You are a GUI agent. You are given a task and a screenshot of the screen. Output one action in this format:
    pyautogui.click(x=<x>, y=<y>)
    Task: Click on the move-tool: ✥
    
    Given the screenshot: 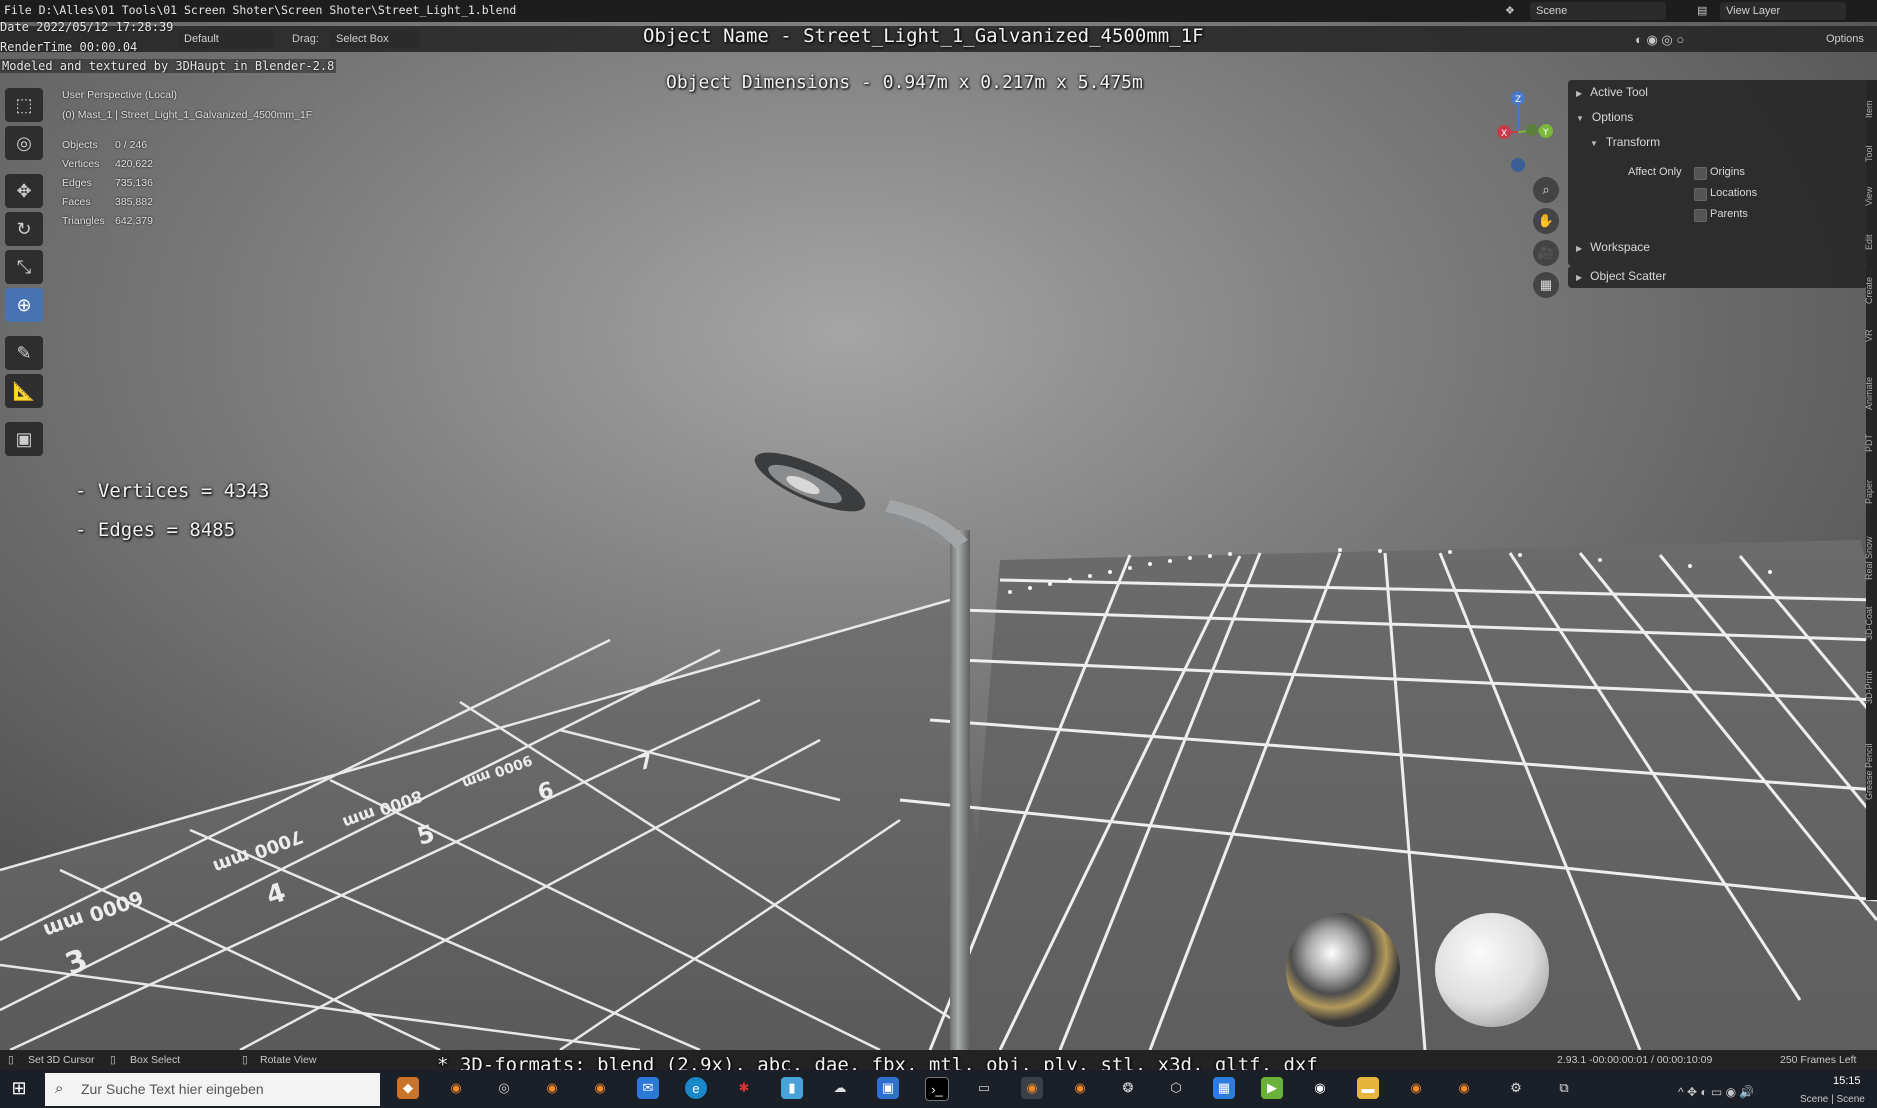 What is the action you would take?
    pyautogui.click(x=24, y=191)
    